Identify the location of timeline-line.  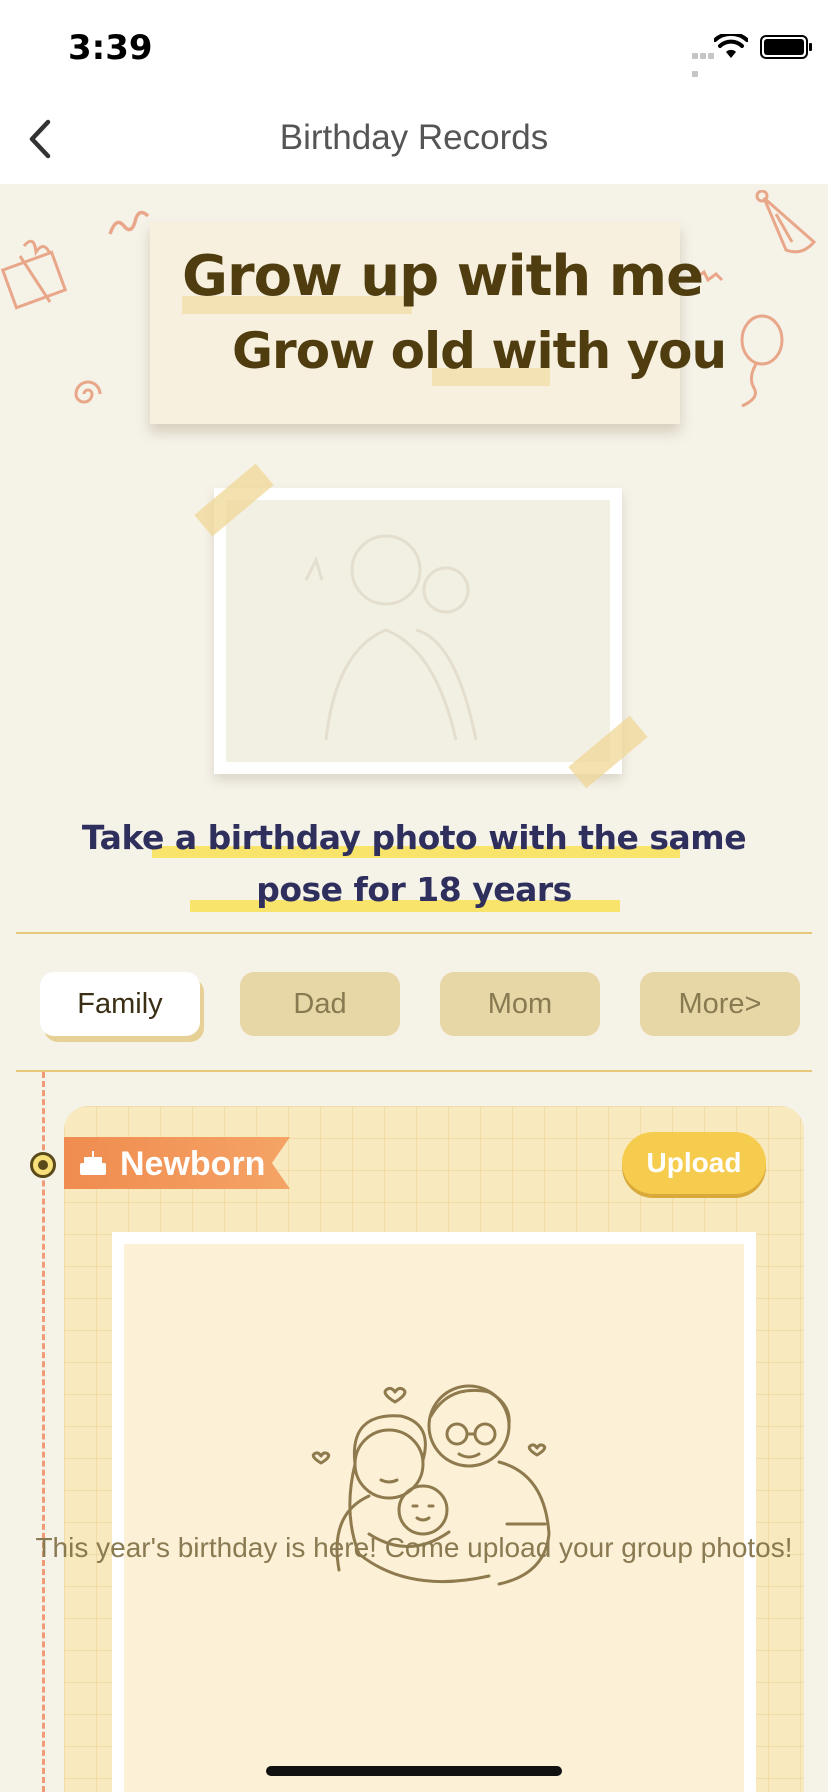
(43, 1432).